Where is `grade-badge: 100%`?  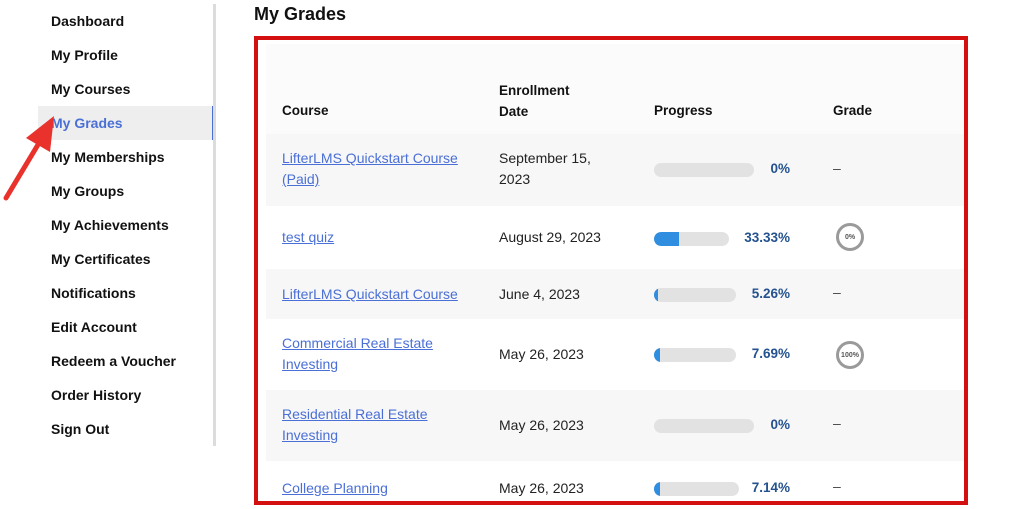 grade-badge: 100% is located at coordinates (850, 355).